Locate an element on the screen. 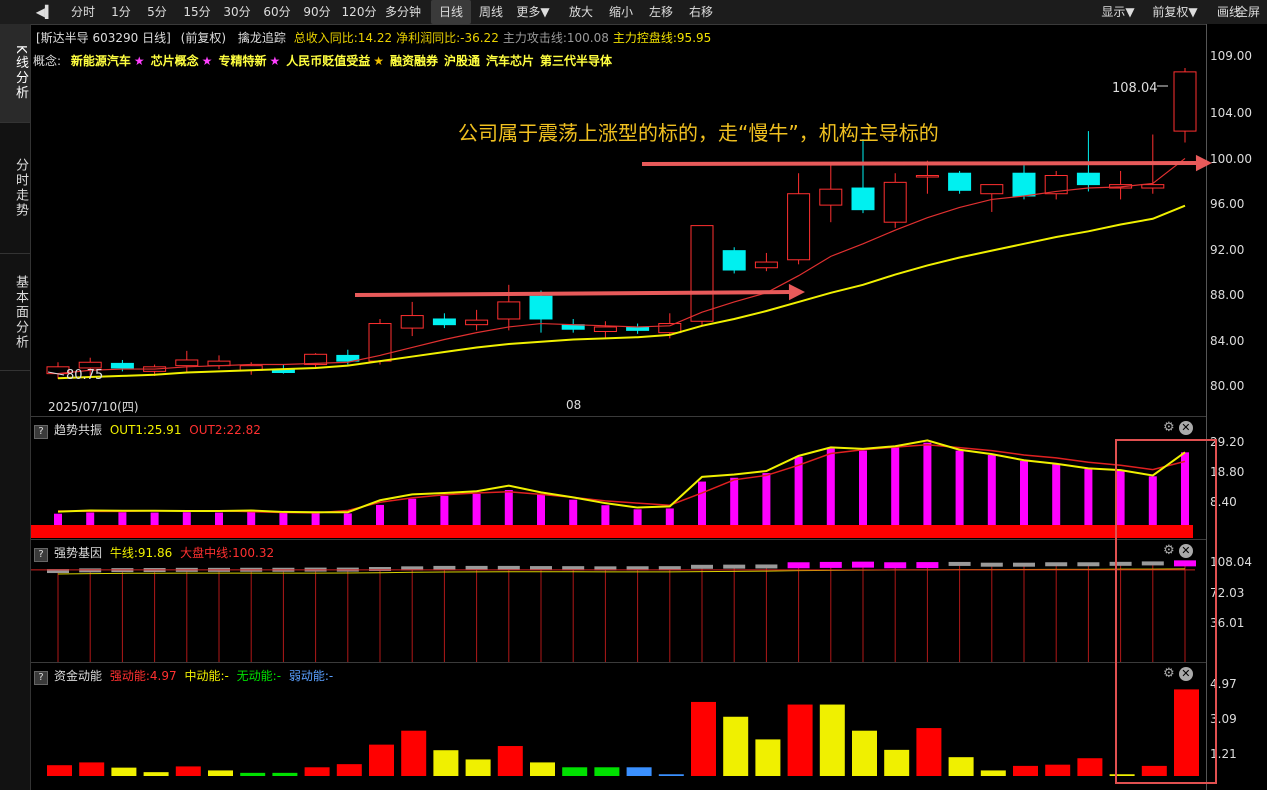 The image size is (1267, 790). highlight-box is located at coordinates (1166, 611).